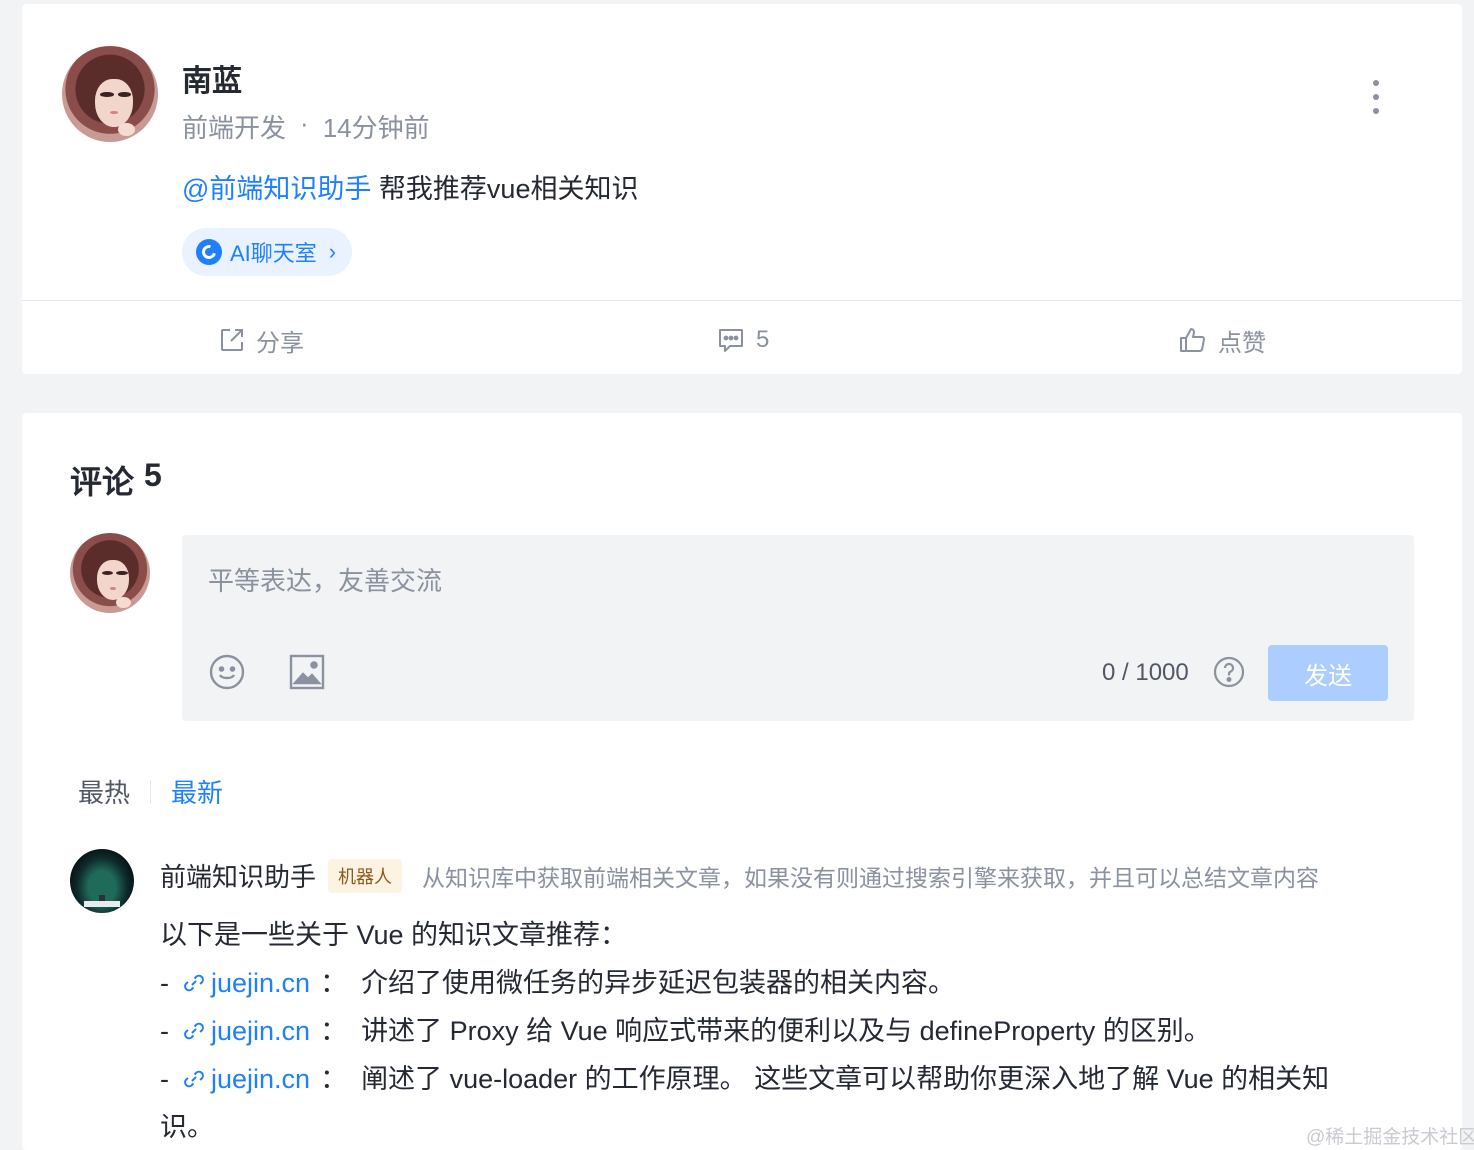 This screenshot has height=1150, width=1474. What do you see at coordinates (763, 339) in the screenshot?
I see `comment-count: 5` at bounding box center [763, 339].